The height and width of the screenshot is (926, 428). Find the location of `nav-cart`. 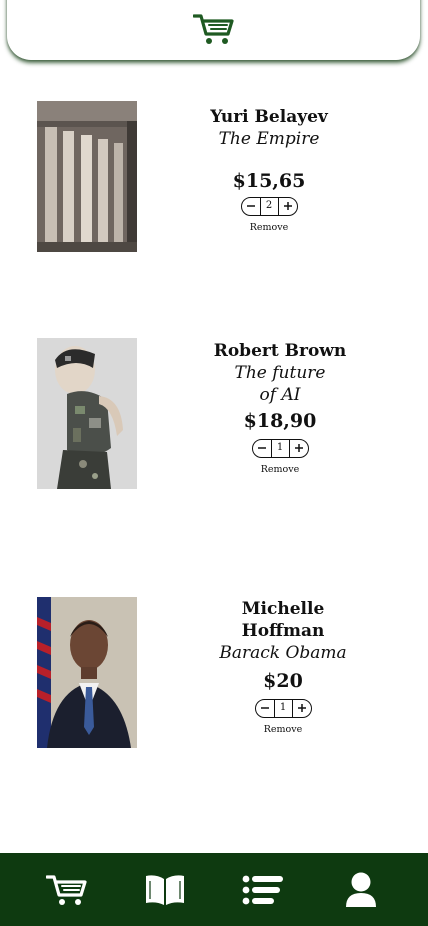

nav-cart is located at coordinates (67, 890).